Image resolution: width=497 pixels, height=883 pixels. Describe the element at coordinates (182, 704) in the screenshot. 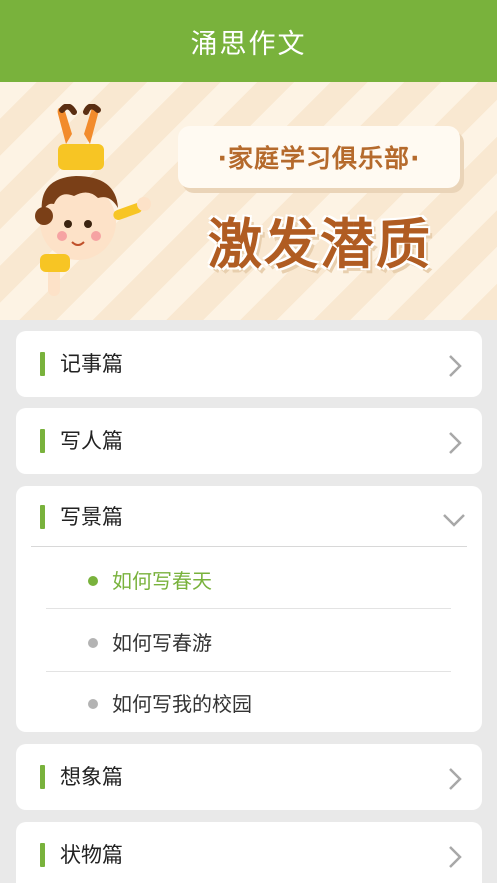

I see `sub-item-label: 如何写我的校园` at that location.